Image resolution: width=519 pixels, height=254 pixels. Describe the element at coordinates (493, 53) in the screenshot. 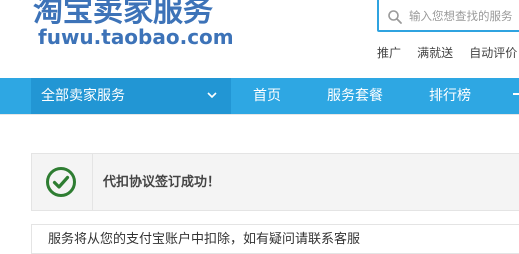

I see `hot-link-auto-review: 自动评价` at that location.